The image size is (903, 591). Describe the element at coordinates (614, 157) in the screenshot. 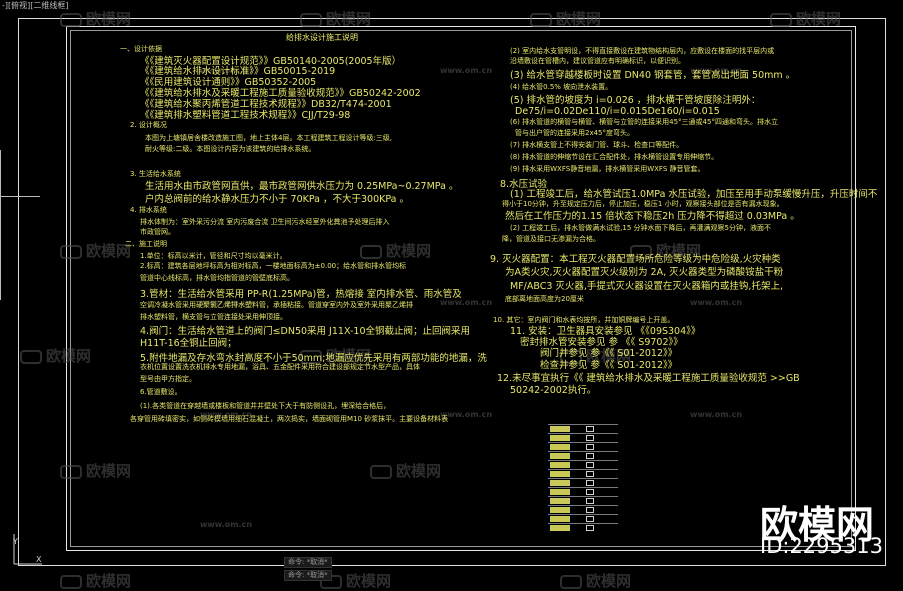

I see `right-note-line: (8) 排水管道的伸缩节设在汇合配件处，排水横管设置专用伸缩节。` at that location.